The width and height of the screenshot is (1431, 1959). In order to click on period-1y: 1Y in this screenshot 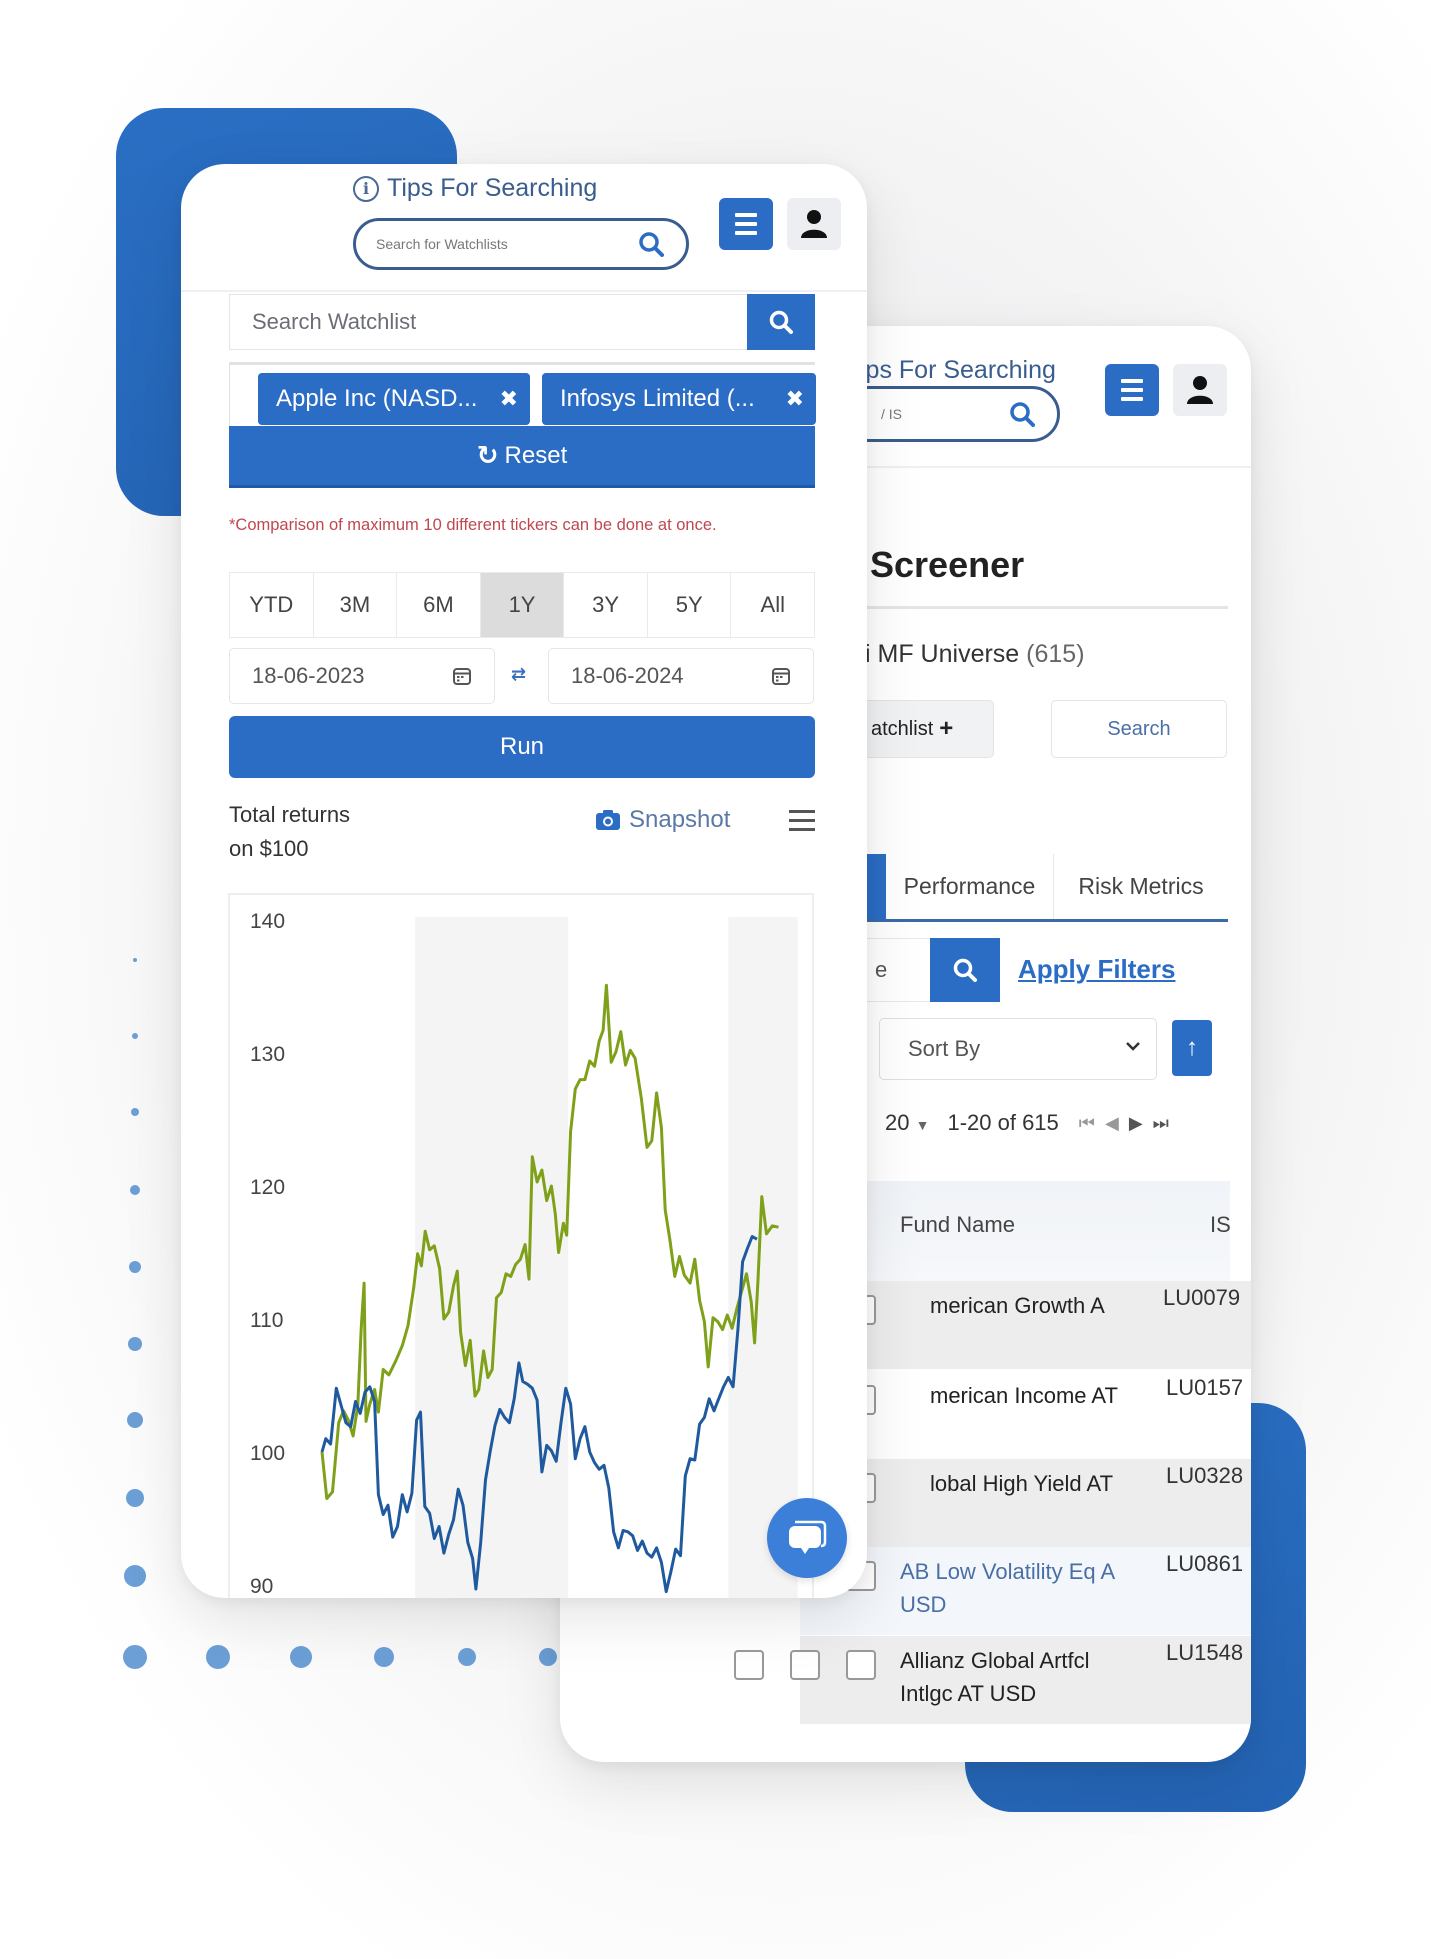, I will do `click(522, 605)`.